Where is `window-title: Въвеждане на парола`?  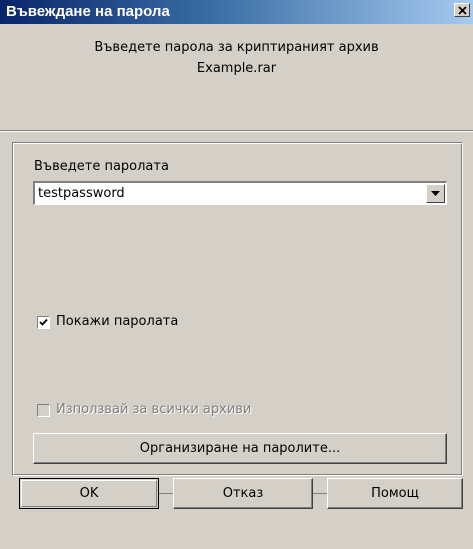
window-title: Въвеждане на парола is located at coordinates (88, 11).